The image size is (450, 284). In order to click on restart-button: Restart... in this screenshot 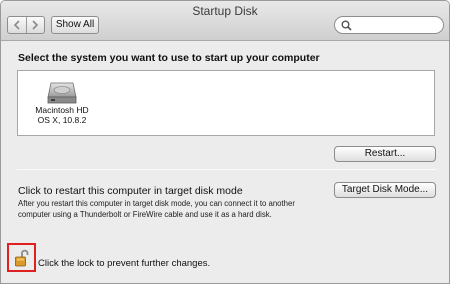, I will do `click(385, 154)`.